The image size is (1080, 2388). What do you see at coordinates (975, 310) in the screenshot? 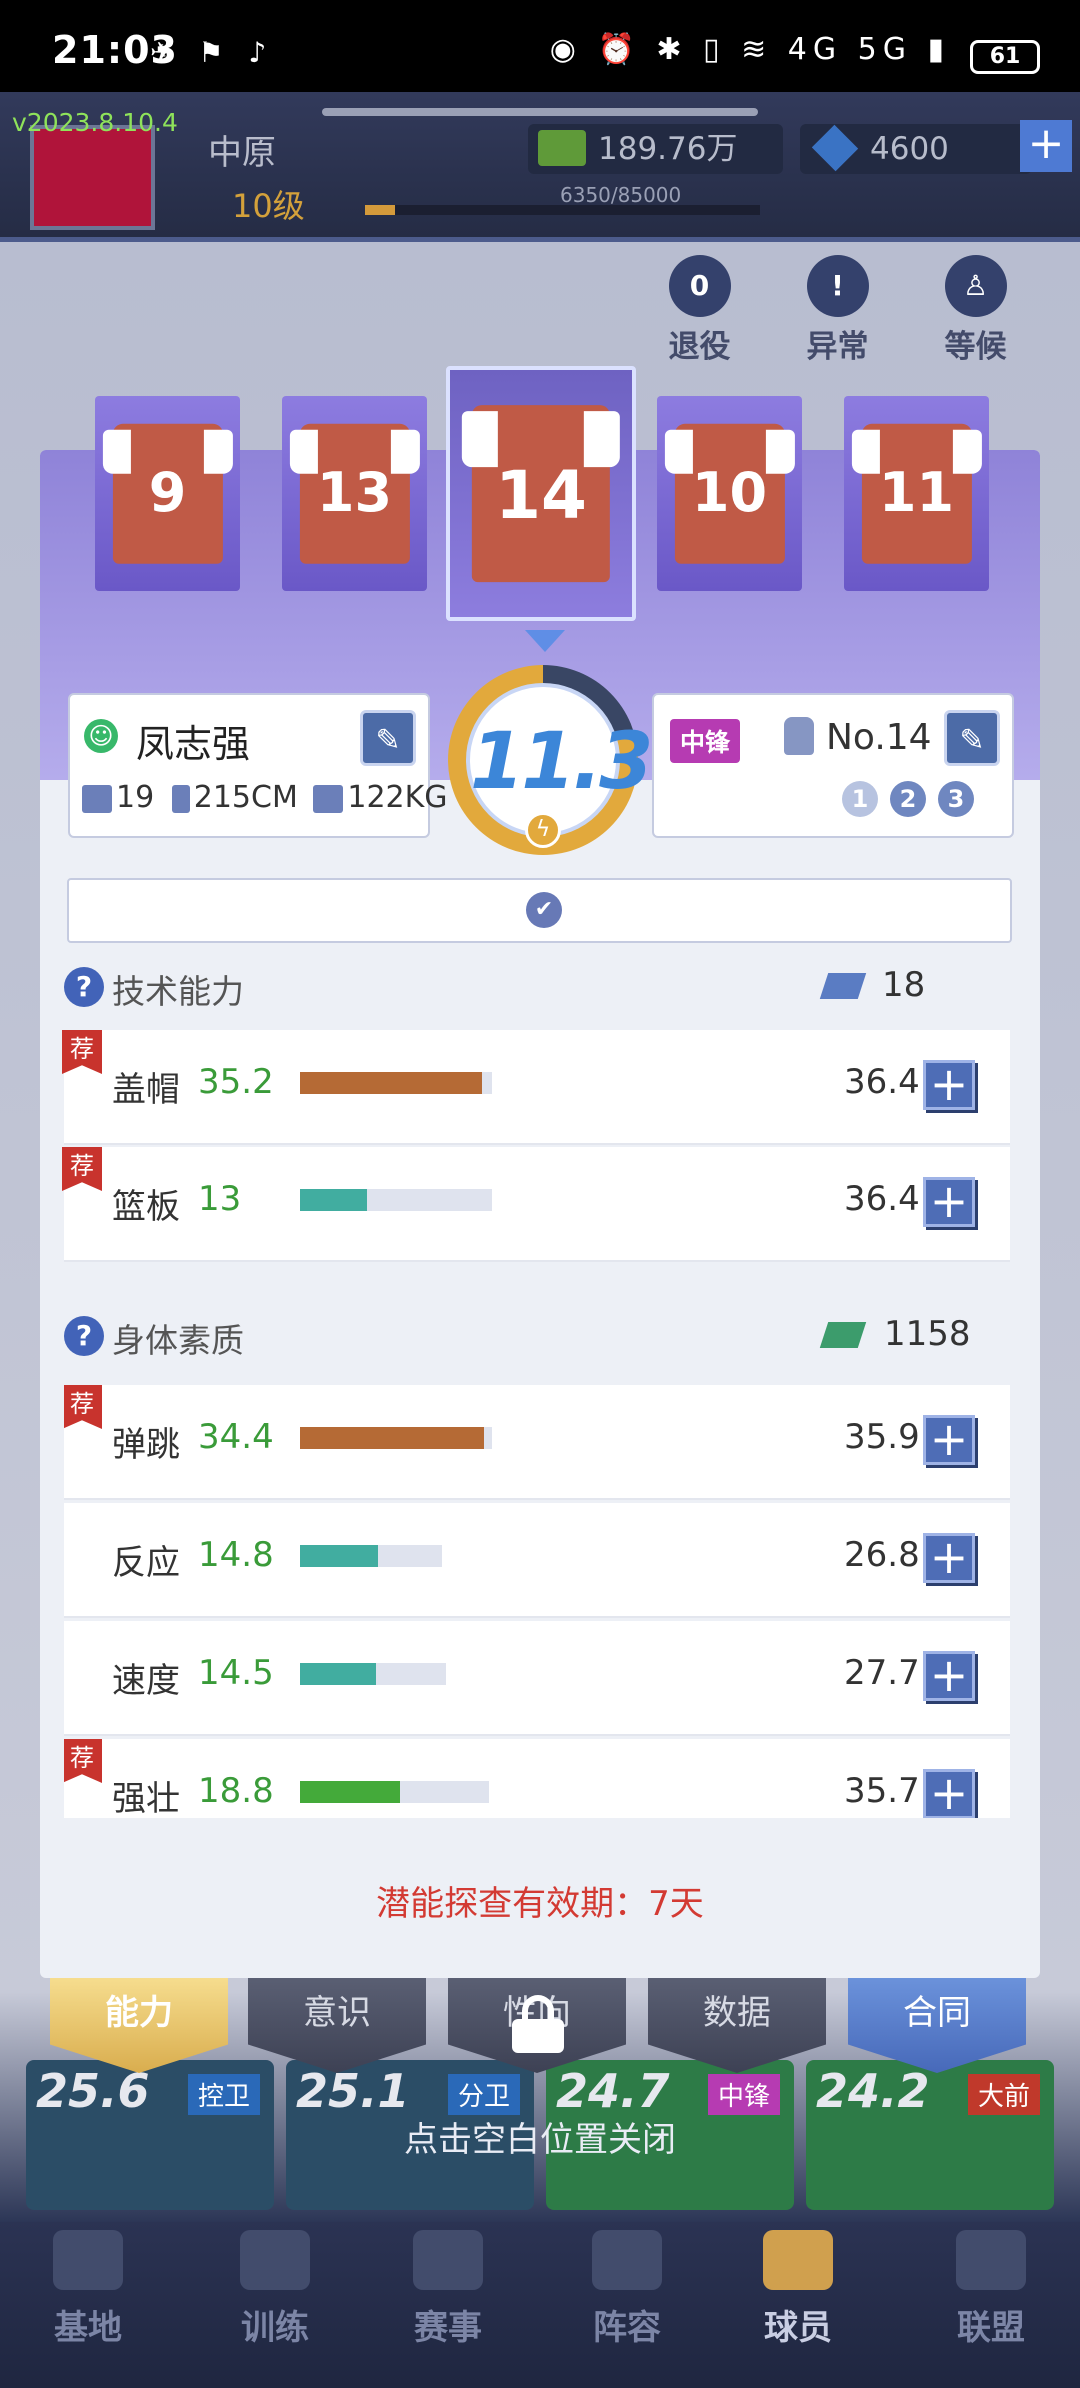
I see `waiting-button: ♙ 等候` at bounding box center [975, 310].